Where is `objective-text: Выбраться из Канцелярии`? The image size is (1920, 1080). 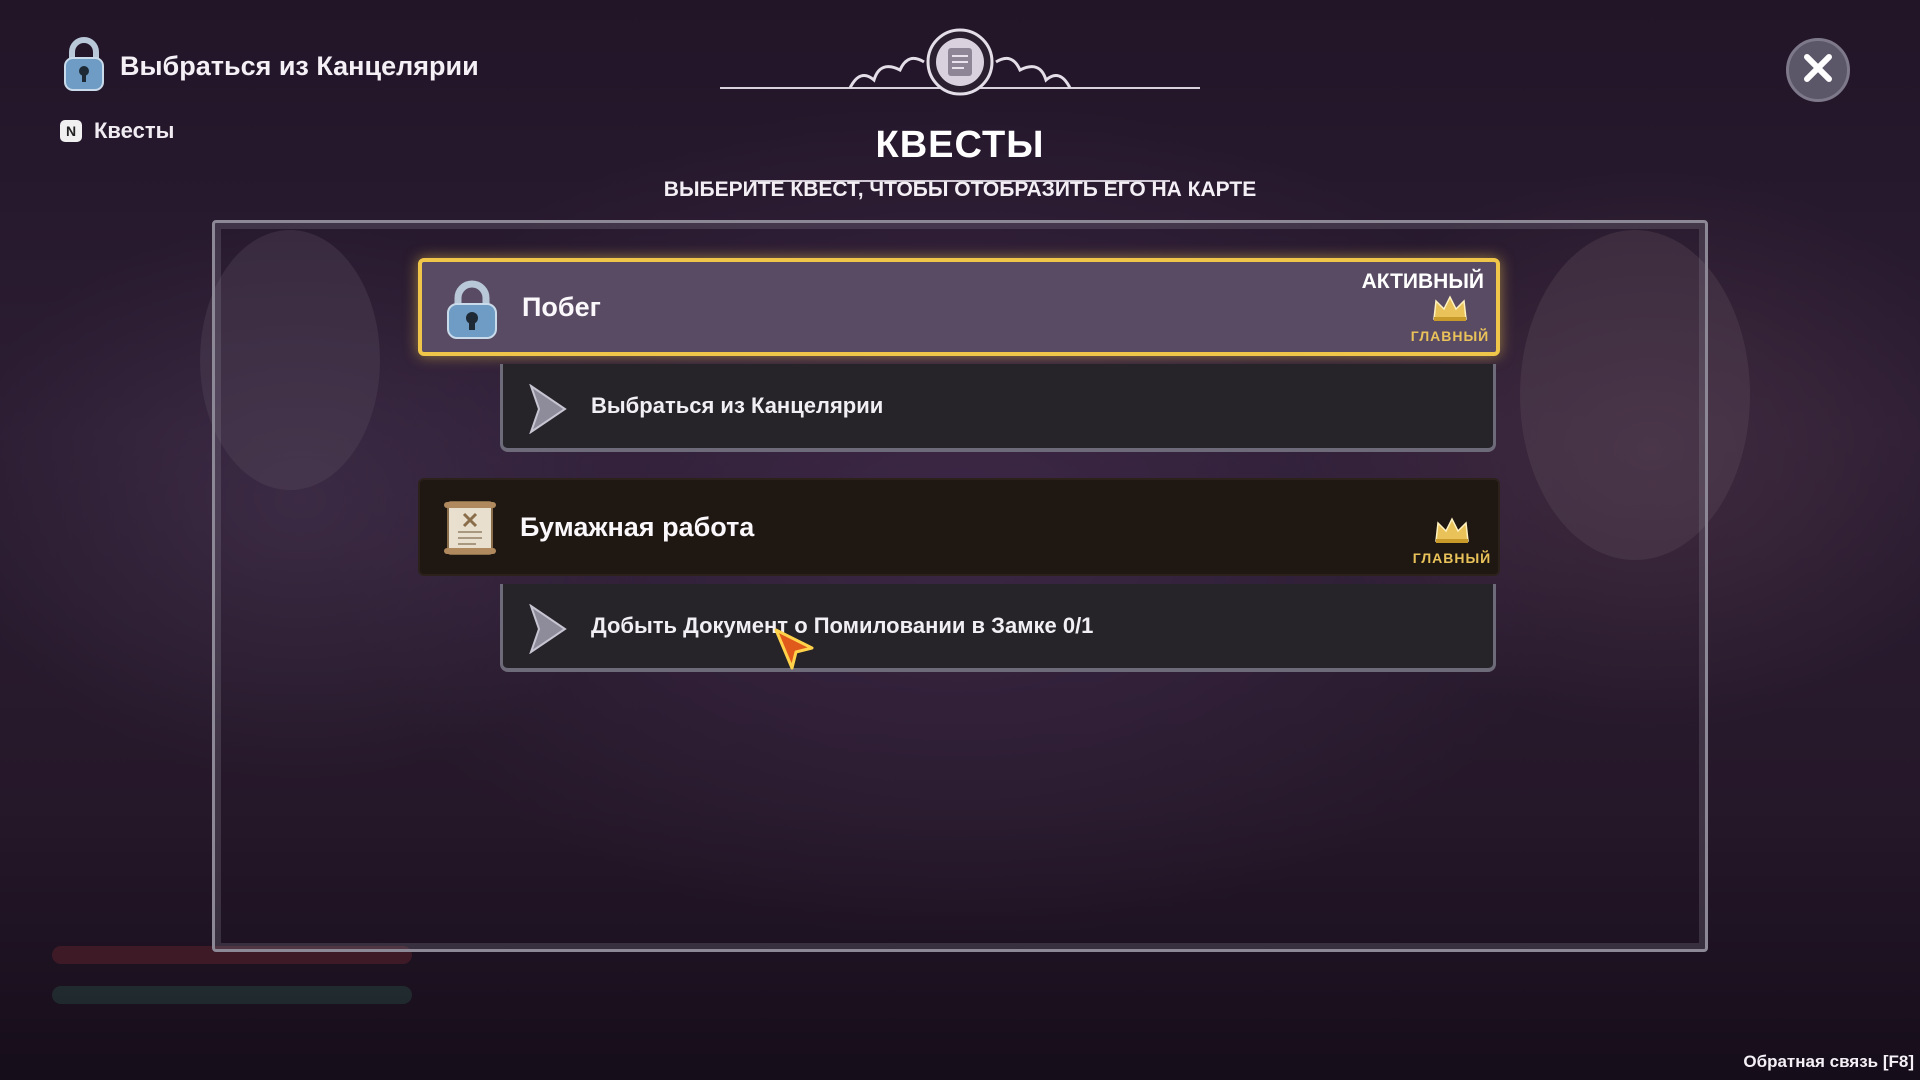
objective-text: Выбраться из Канцелярии is located at coordinates (737, 405).